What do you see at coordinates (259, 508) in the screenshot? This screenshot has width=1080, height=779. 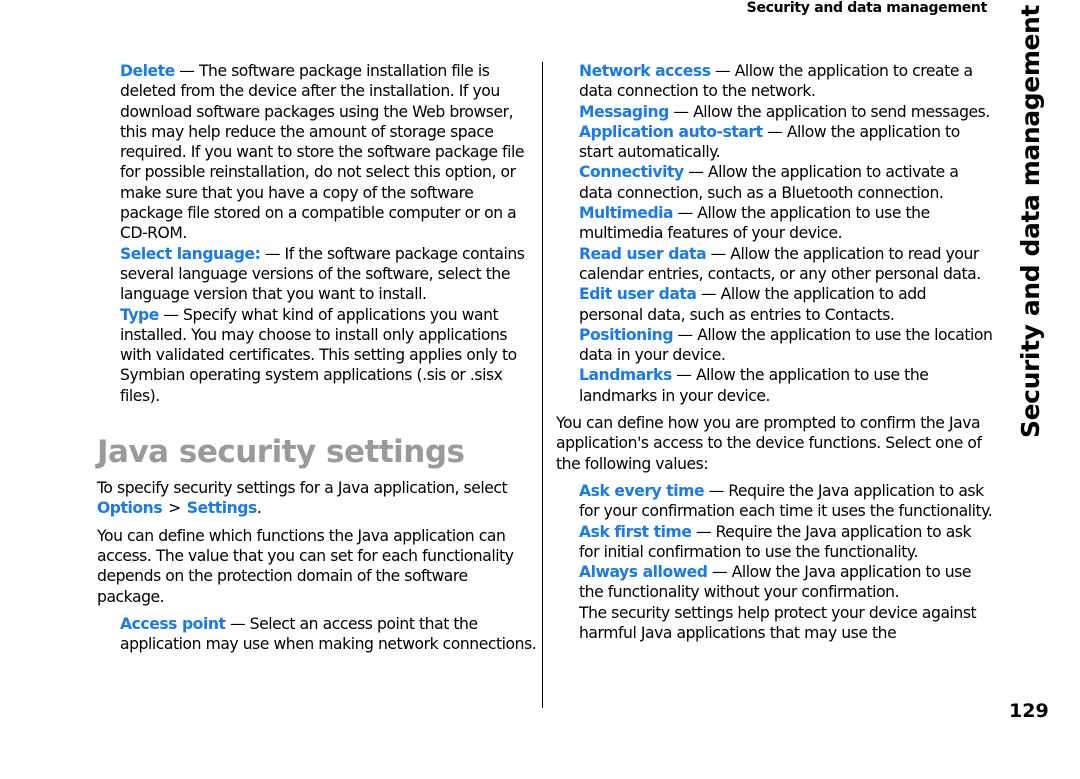 I see `menu-end: .` at bounding box center [259, 508].